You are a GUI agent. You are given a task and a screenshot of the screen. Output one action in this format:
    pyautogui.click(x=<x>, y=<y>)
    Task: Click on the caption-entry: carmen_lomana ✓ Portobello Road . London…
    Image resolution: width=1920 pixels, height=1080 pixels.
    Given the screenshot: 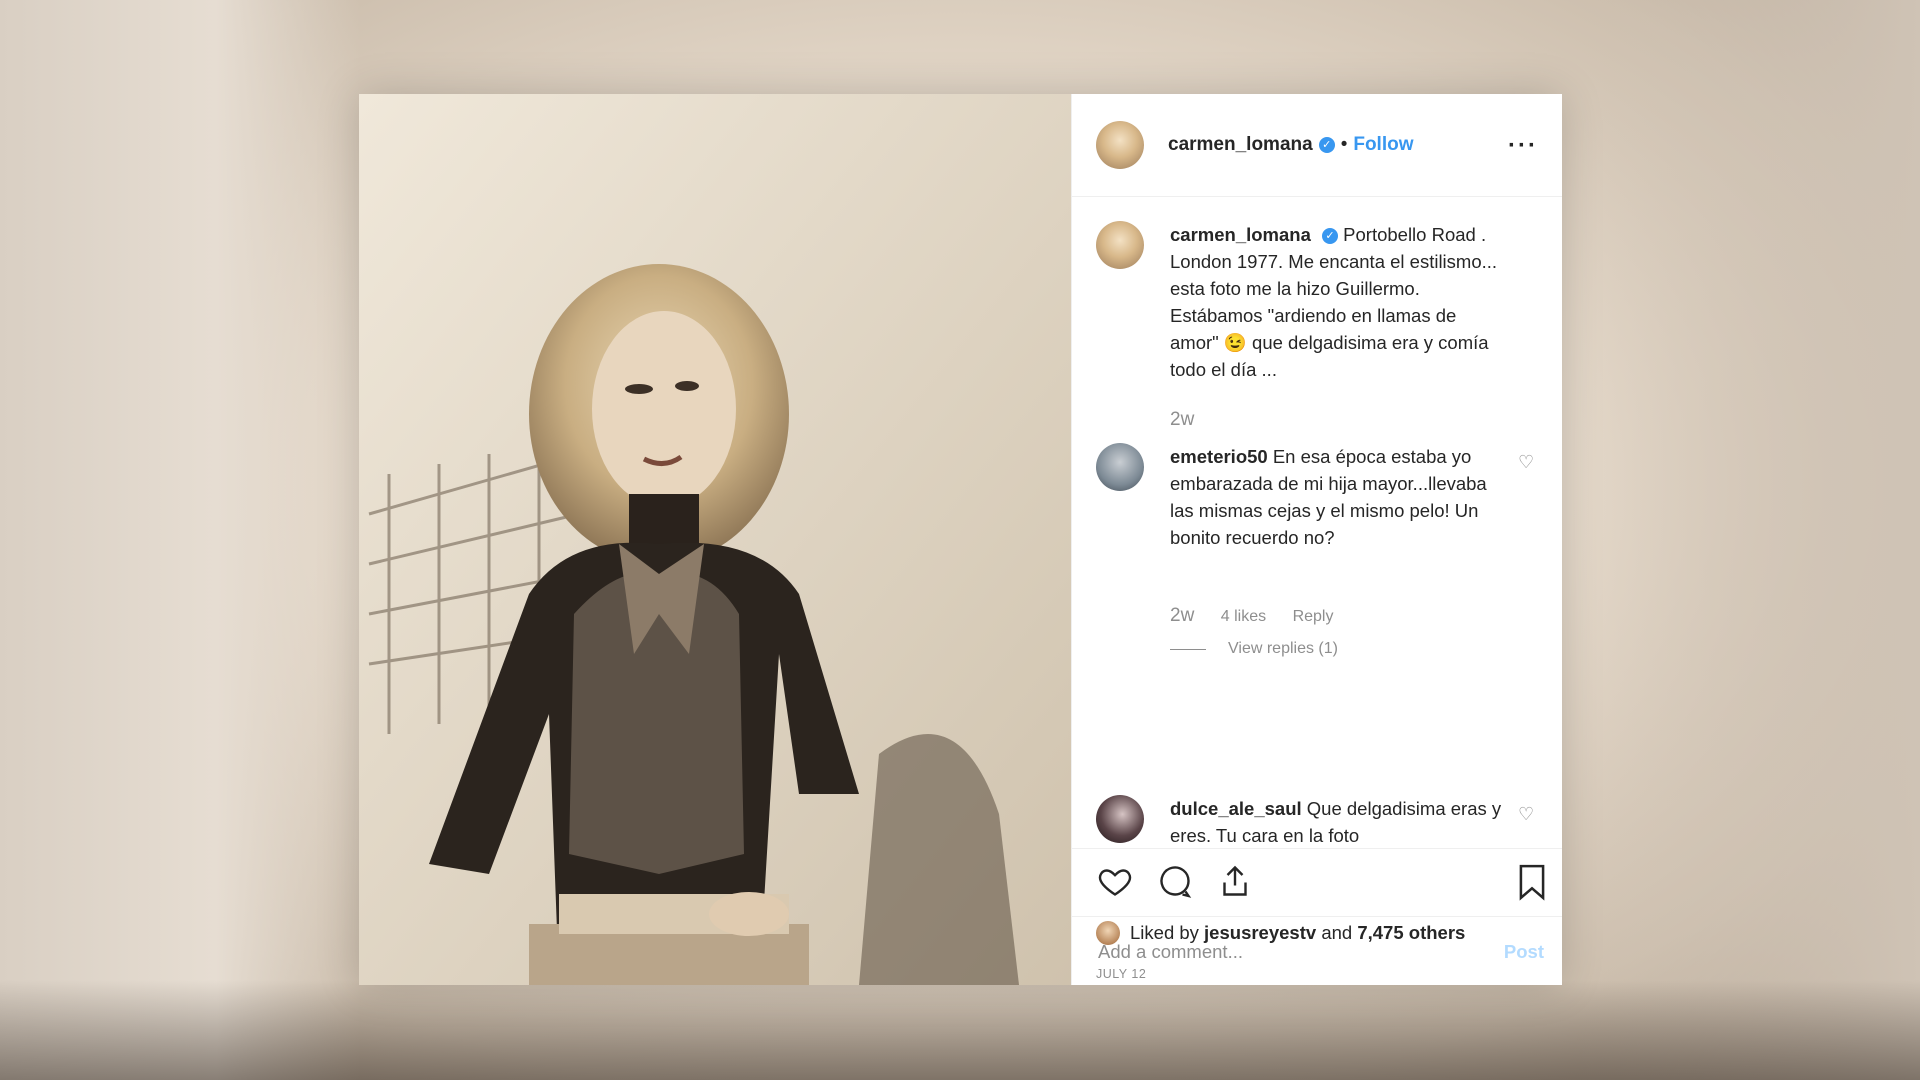 What is the action you would take?
    pyautogui.click(x=1316, y=341)
    